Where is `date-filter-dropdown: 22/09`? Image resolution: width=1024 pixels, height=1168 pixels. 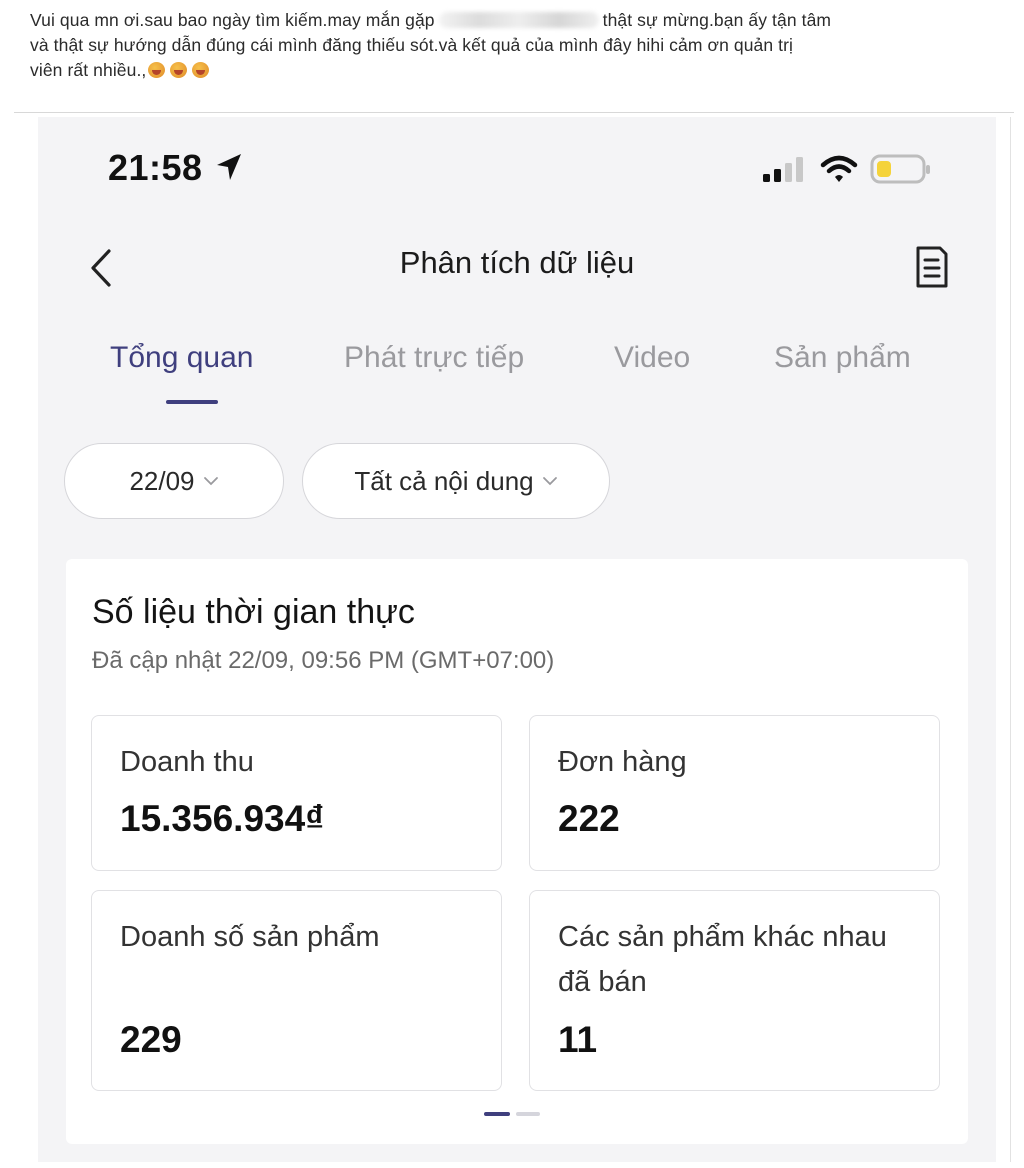 date-filter-dropdown: 22/09 is located at coordinates (174, 481).